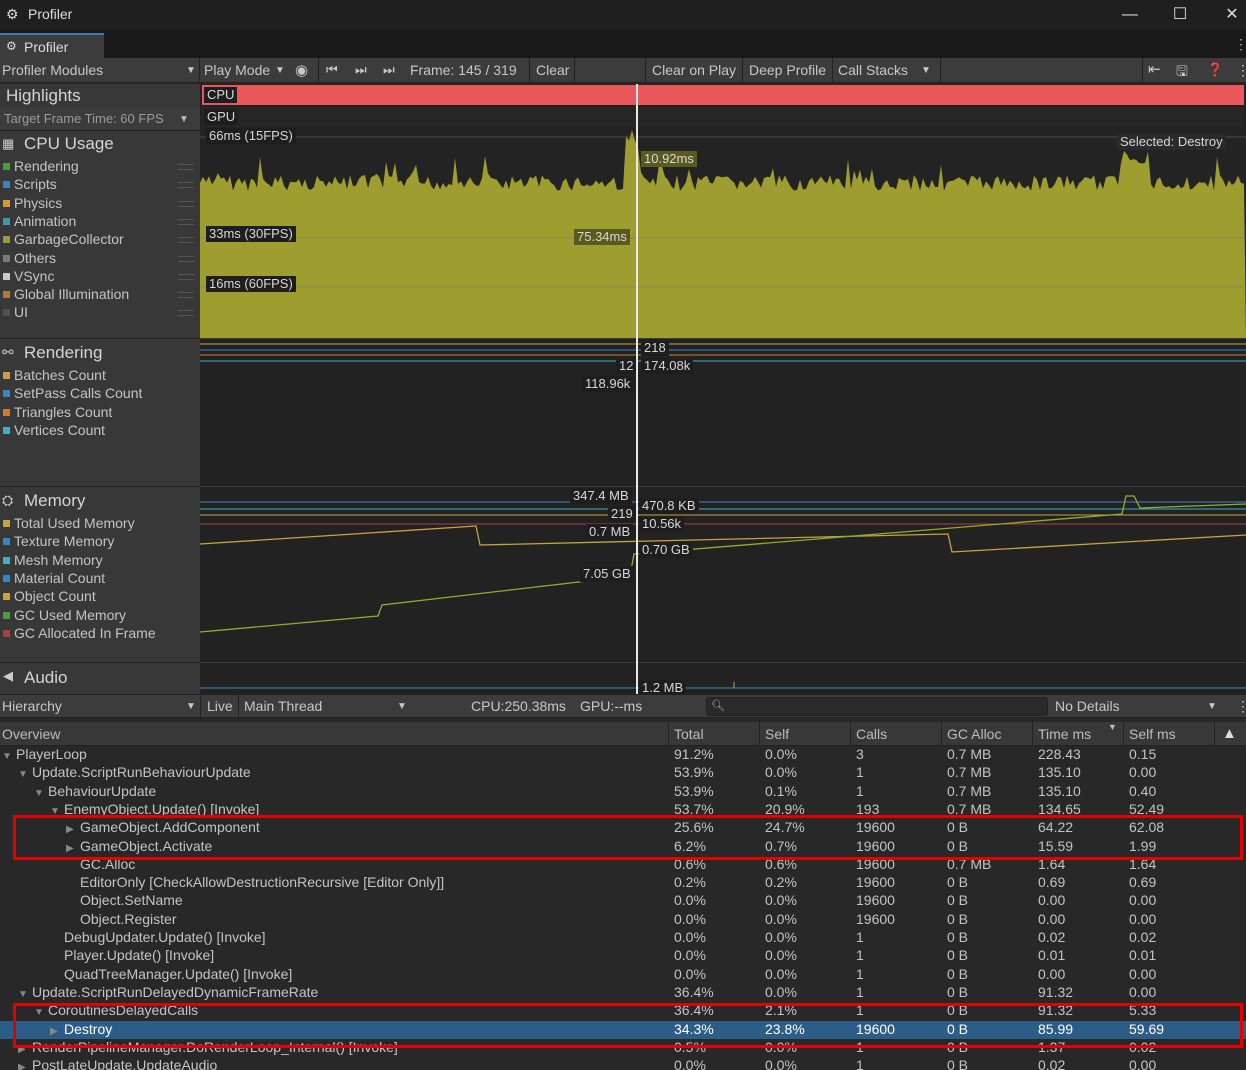  Describe the element at coordinates (723, 95) in the screenshot. I see `cpu-highlight-bar` at that location.